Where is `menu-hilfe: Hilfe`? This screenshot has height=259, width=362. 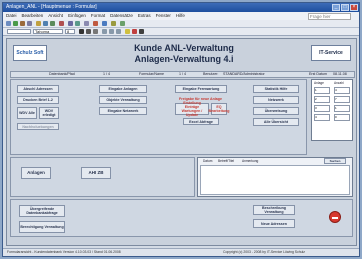 menu-hilfe: Hilfe is located at coordinates (180, 16).